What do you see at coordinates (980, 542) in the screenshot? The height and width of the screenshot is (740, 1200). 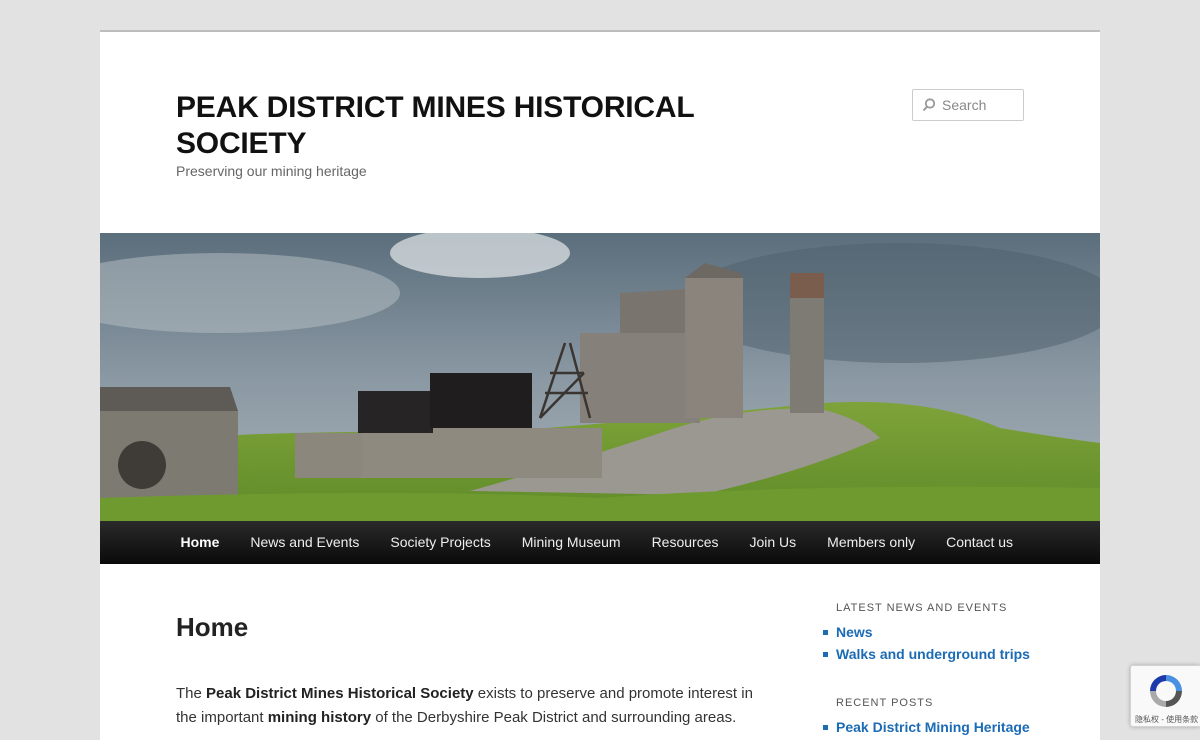 I see `nav-item-contact-us: Contact us` at bounding box center [980, 542].